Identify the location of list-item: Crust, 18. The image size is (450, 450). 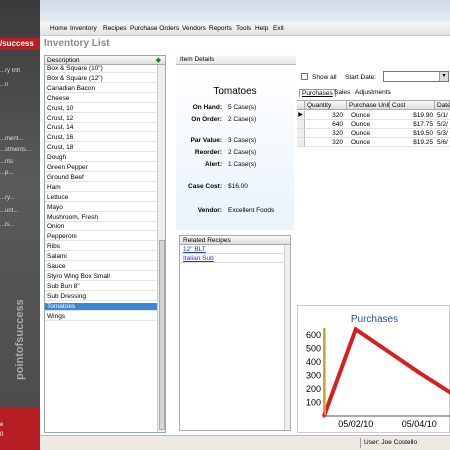
(101, 148).